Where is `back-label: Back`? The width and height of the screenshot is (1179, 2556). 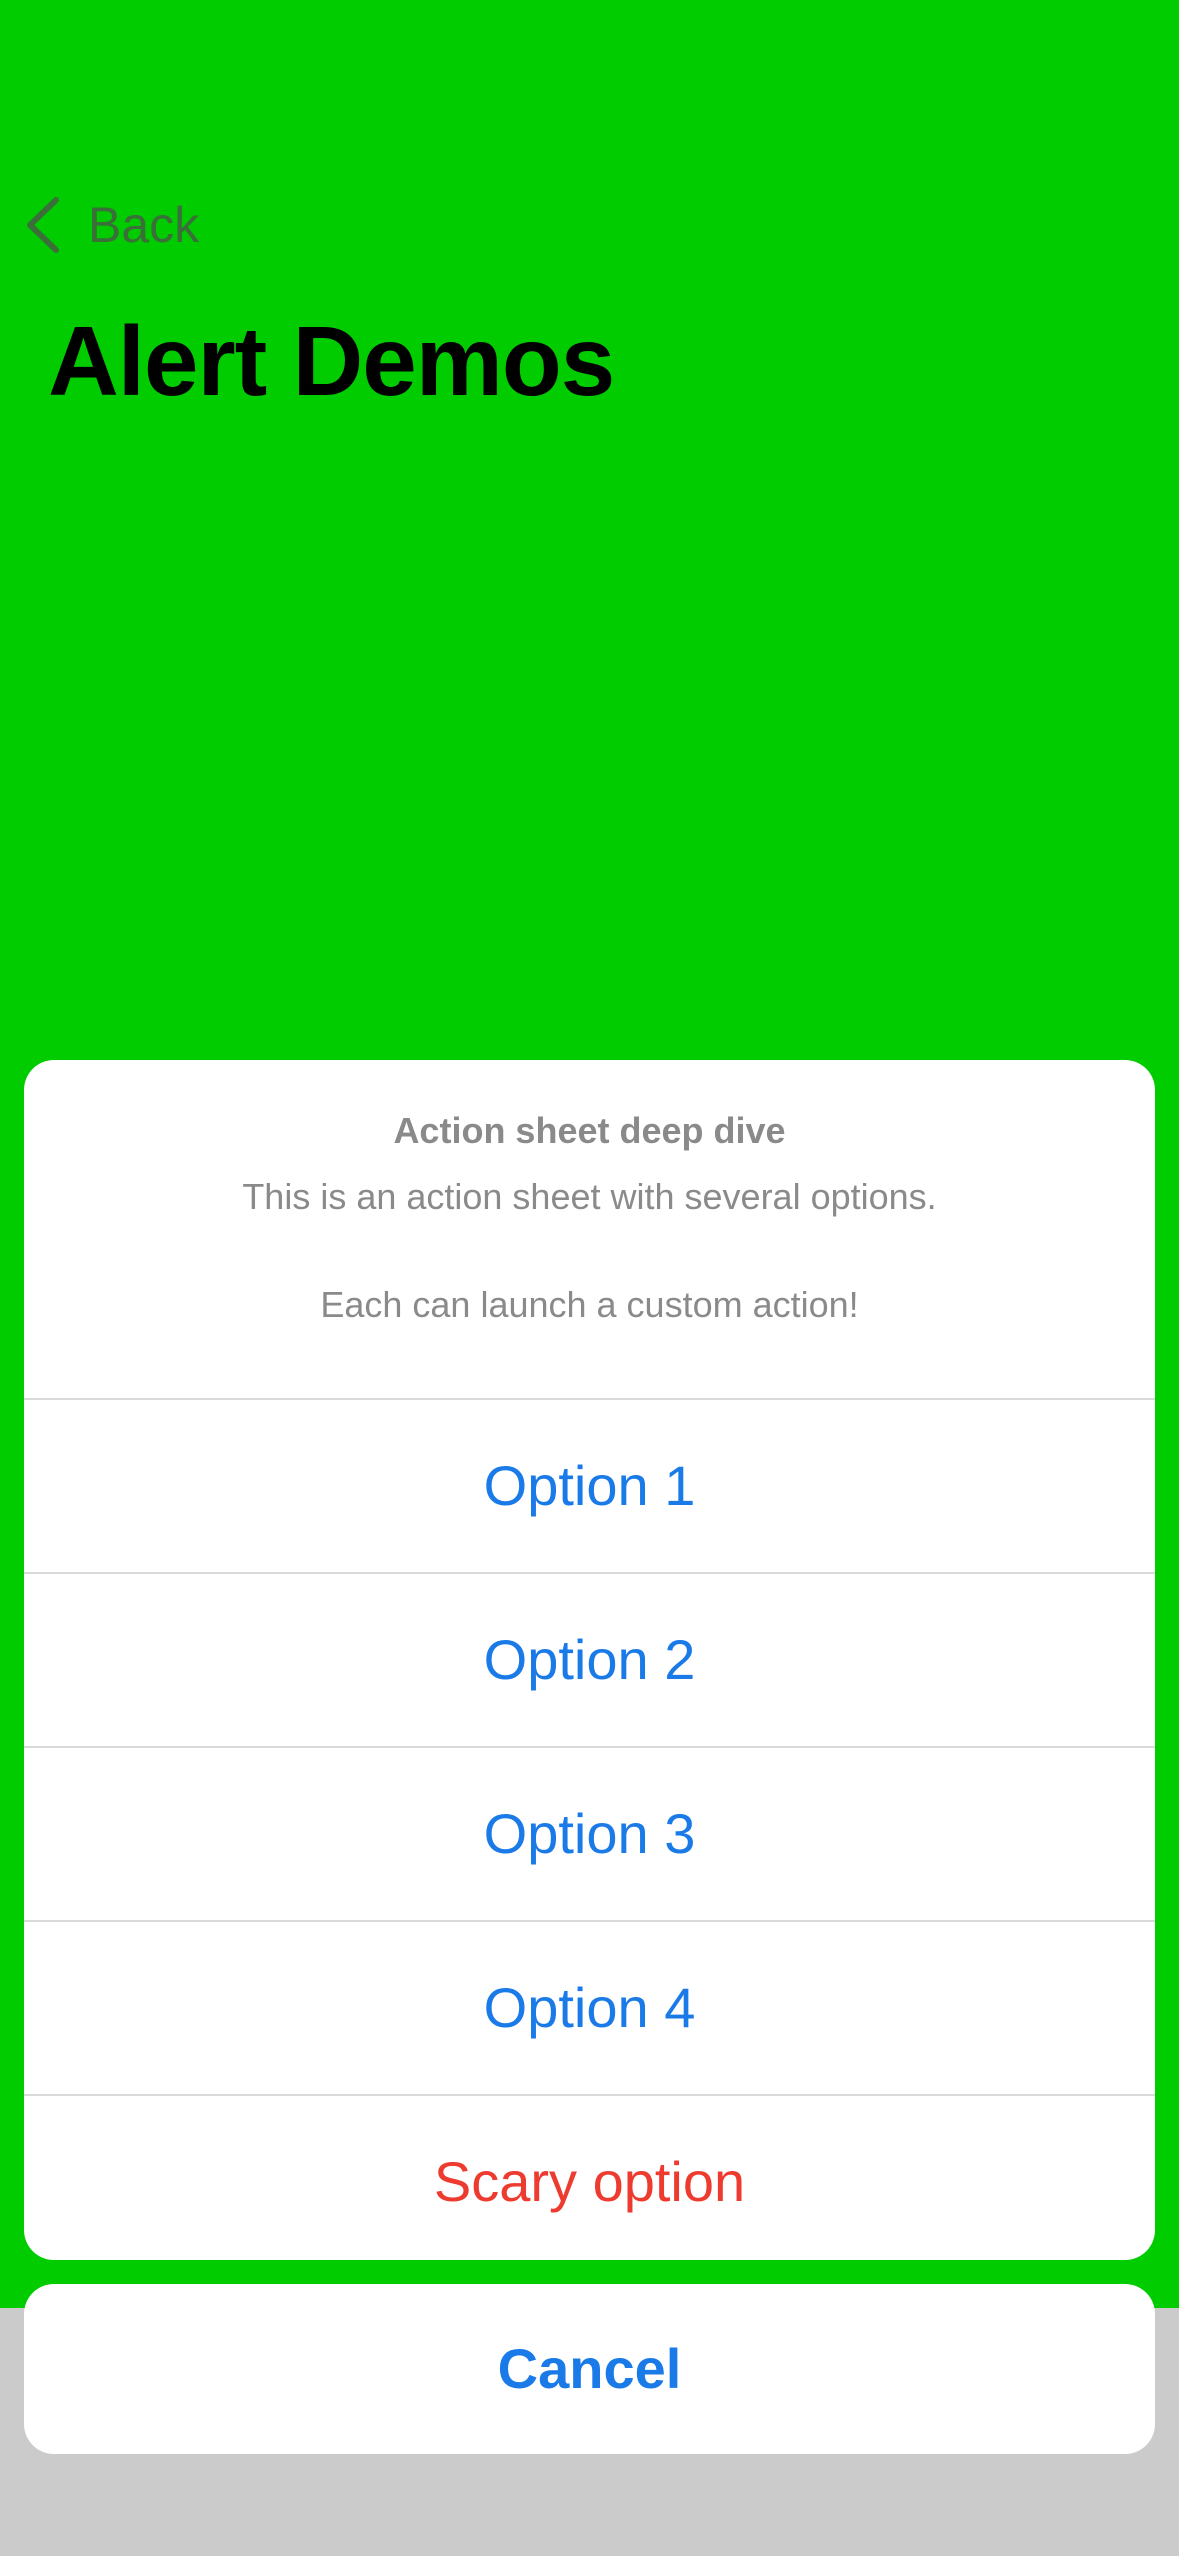 back-label: Back is located at coordinates (144, 225).